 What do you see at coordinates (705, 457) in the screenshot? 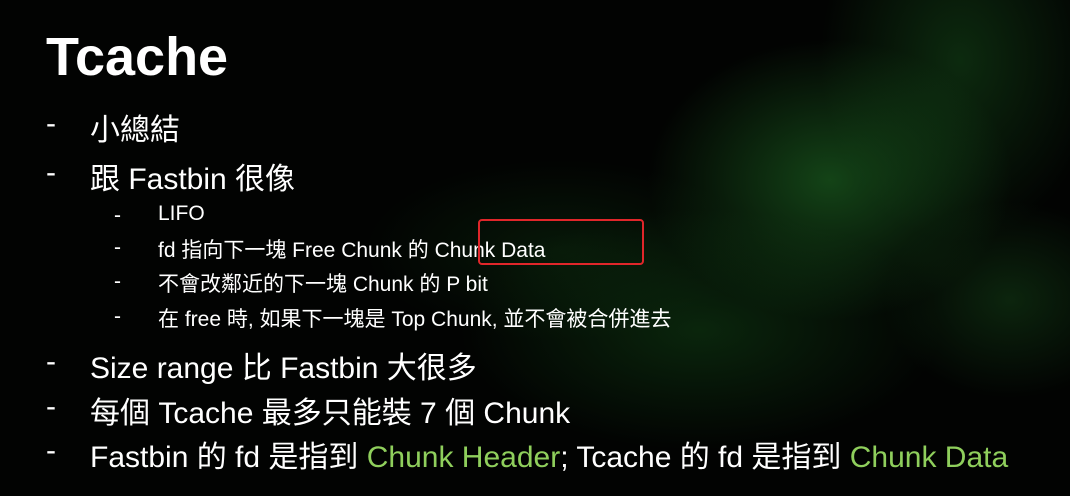
I see `fd-compare-text-2: ; Tcache 的 fd 是指到` at bounding box center [705, 457].